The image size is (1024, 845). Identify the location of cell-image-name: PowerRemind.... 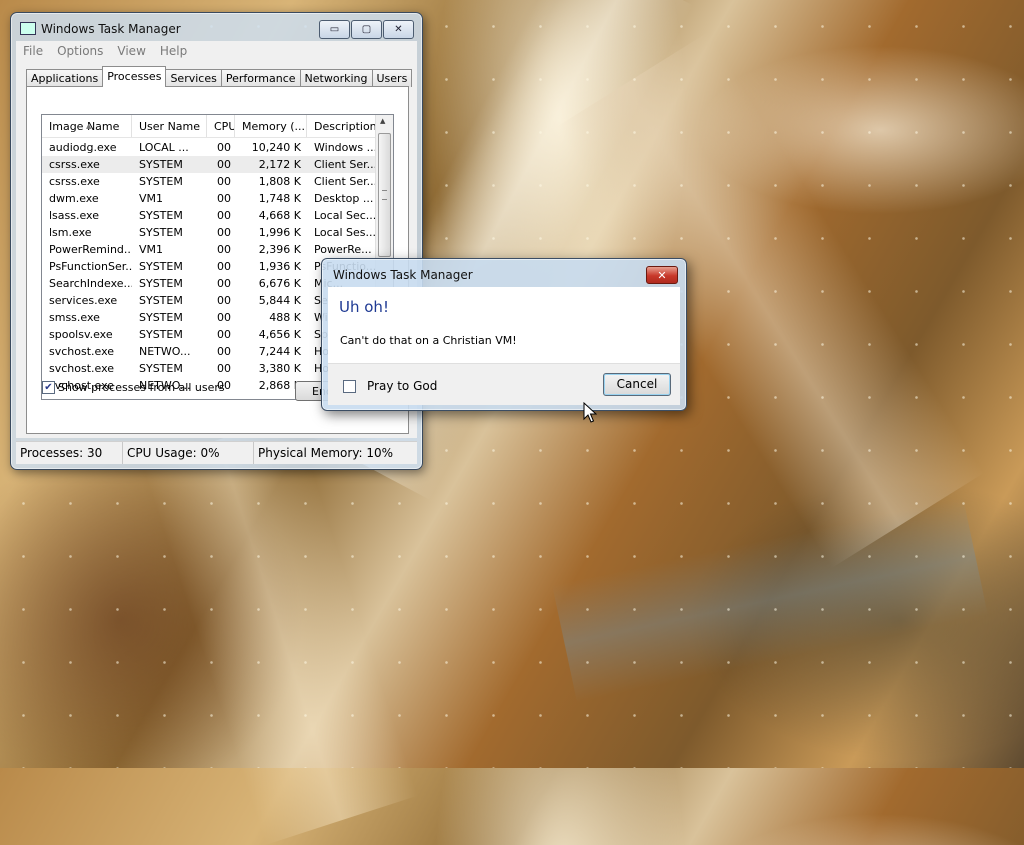
(90, 249).